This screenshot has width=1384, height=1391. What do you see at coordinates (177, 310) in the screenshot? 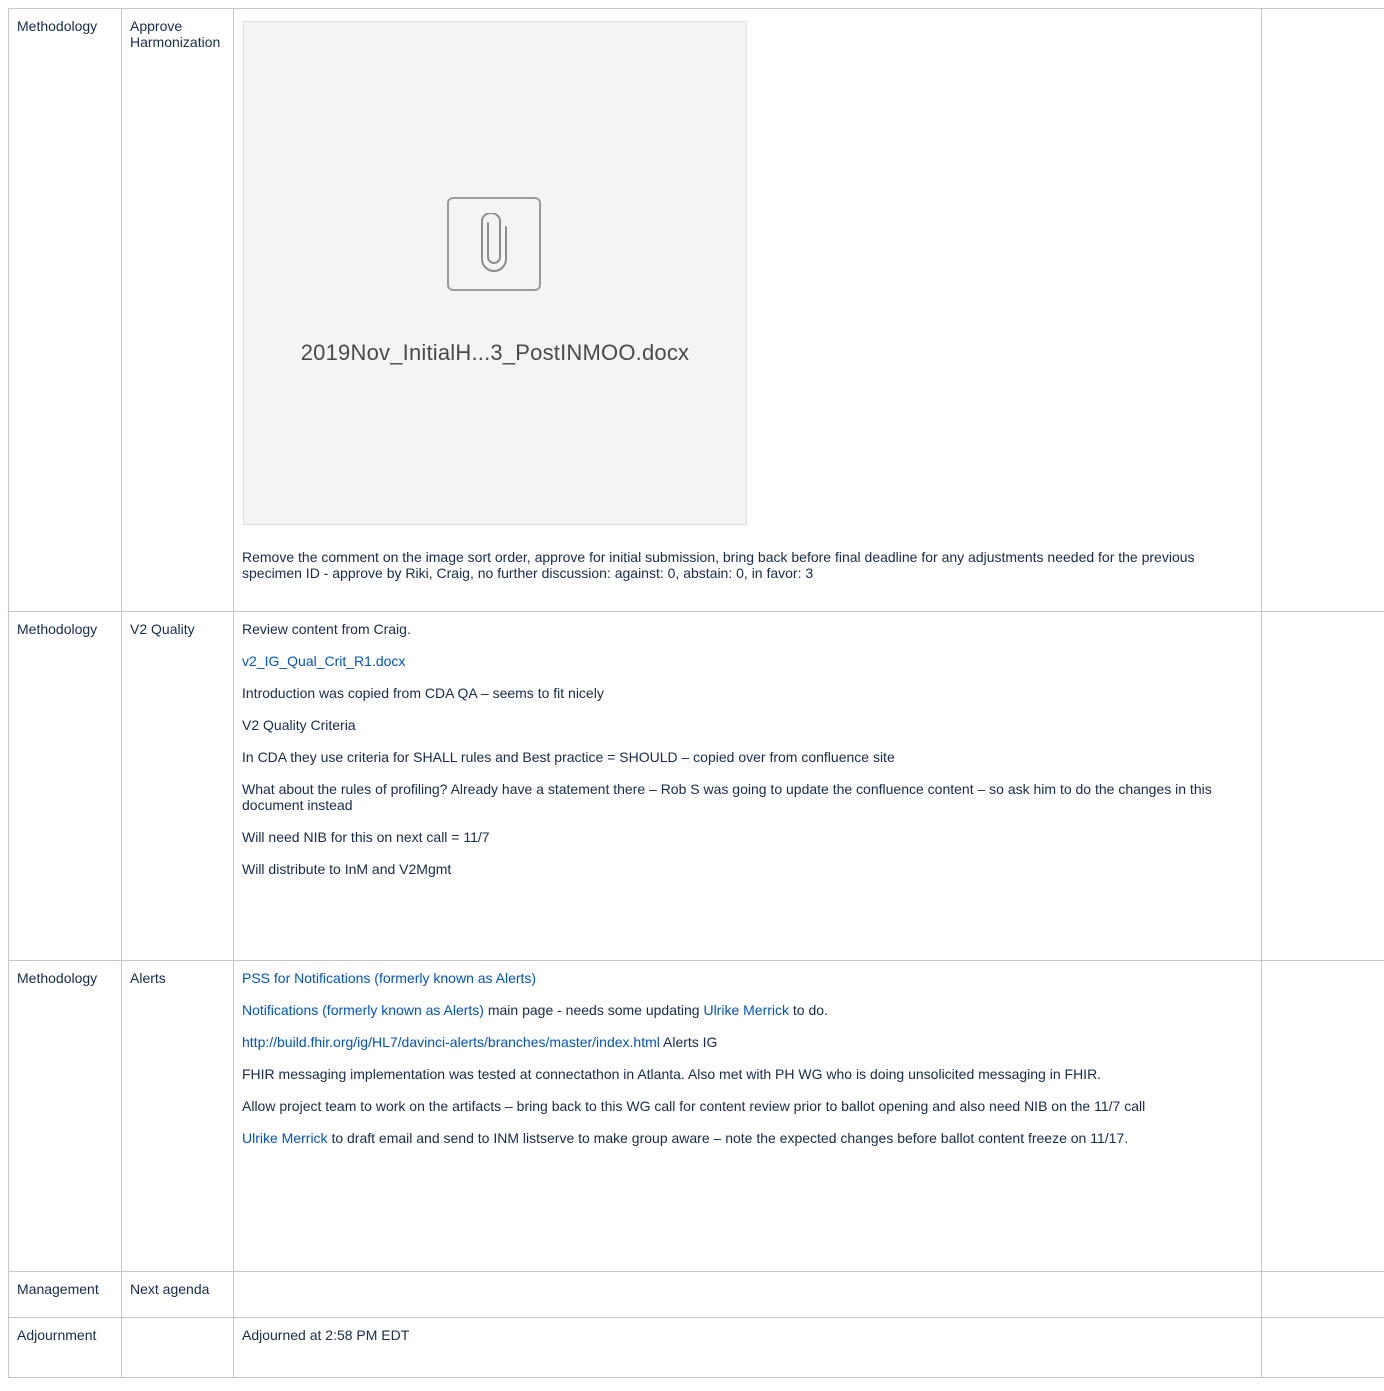
I see `topic-cell: Approve Harmonization` at bounding box center [177, 310].